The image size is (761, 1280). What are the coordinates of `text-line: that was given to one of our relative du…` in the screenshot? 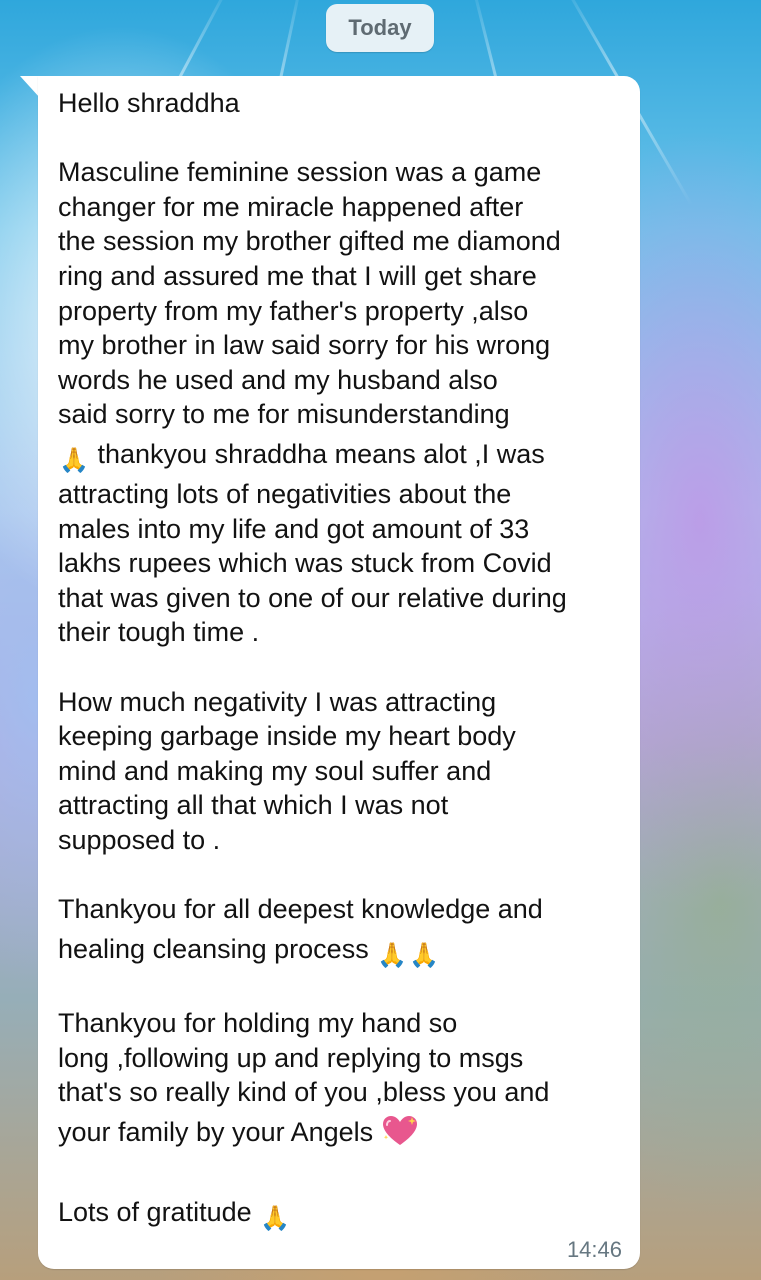 It's located at (312, 597).